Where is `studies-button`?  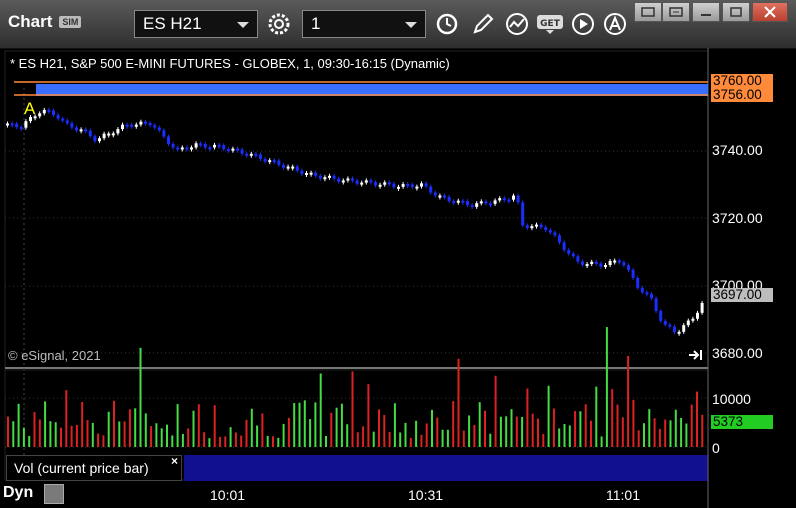 studies-button is located at coordinates (517, 24).